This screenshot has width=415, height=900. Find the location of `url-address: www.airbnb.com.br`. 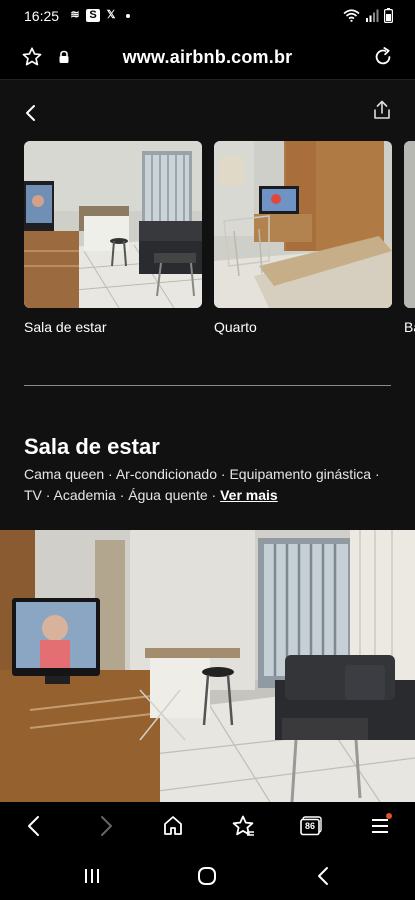

url-address: www.airbnb.com.br is located at coordinates (207, 57).